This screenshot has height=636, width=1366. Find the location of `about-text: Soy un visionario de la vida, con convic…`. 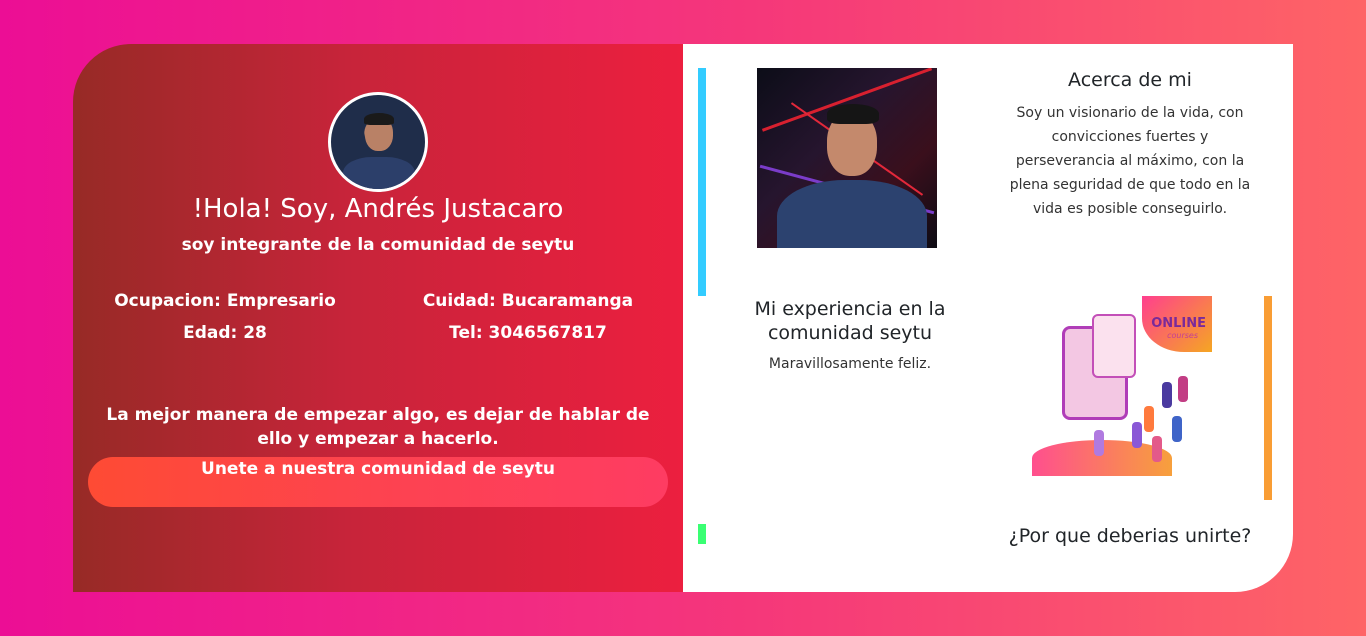

about-text: Soy un visionario de la vida, con convic… is located at coordinates (1130, 161).